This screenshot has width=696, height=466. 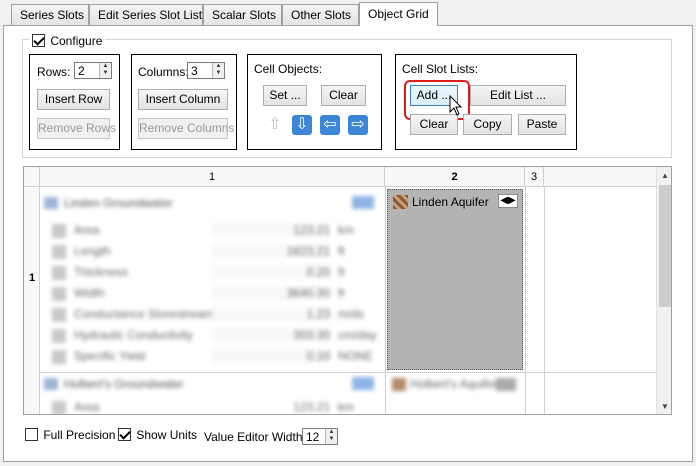 I want to click on cell-1-2-title: Linden Aquifer, so click(x=450, y=202).